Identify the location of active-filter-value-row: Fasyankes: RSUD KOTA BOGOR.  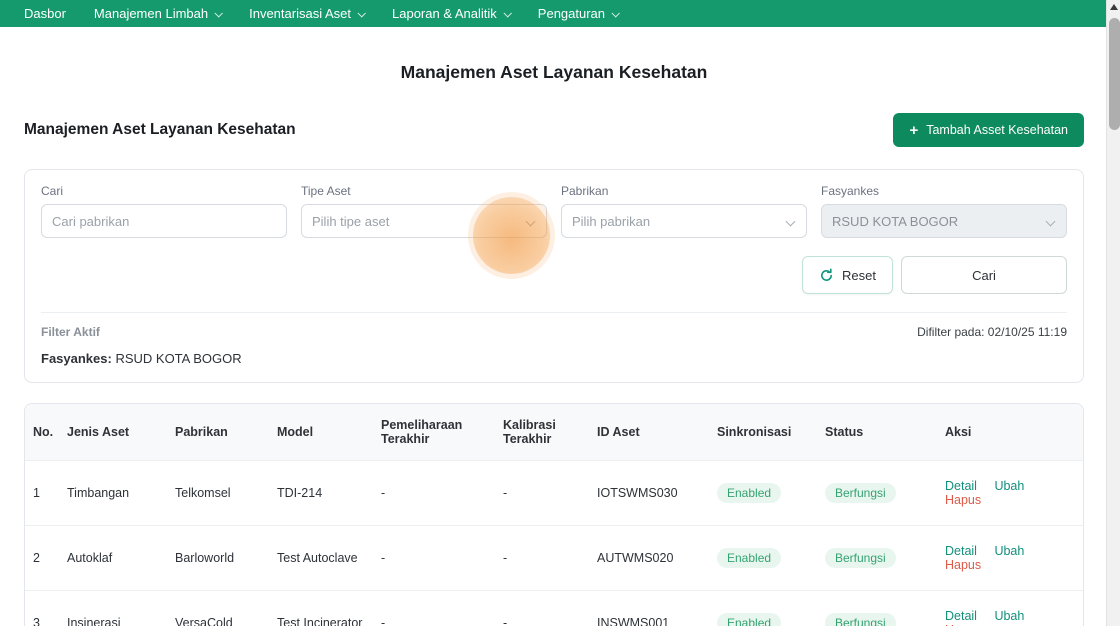
(554, 362).